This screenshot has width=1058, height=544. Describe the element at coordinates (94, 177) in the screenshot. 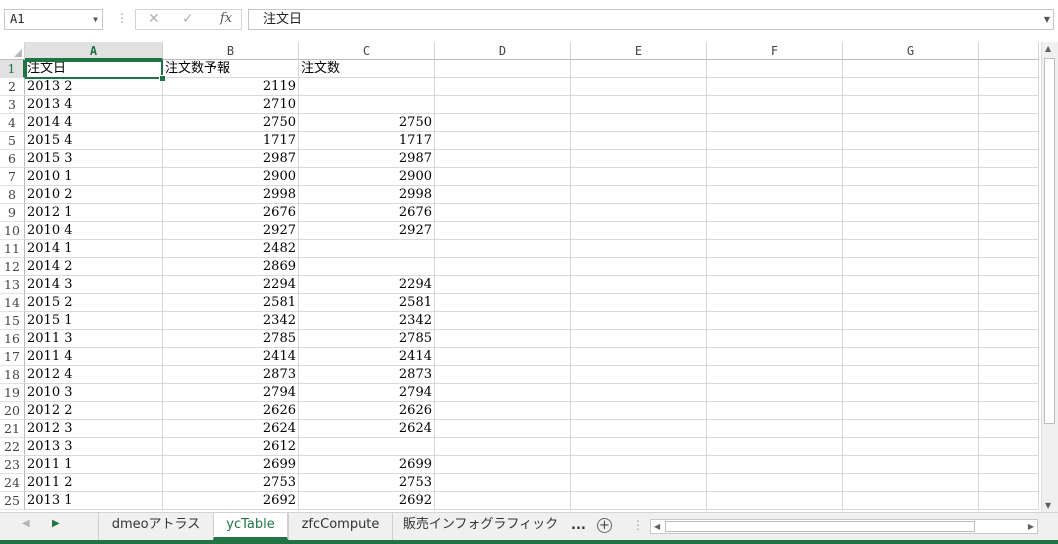

I see `cell: 2010 1` at that location.